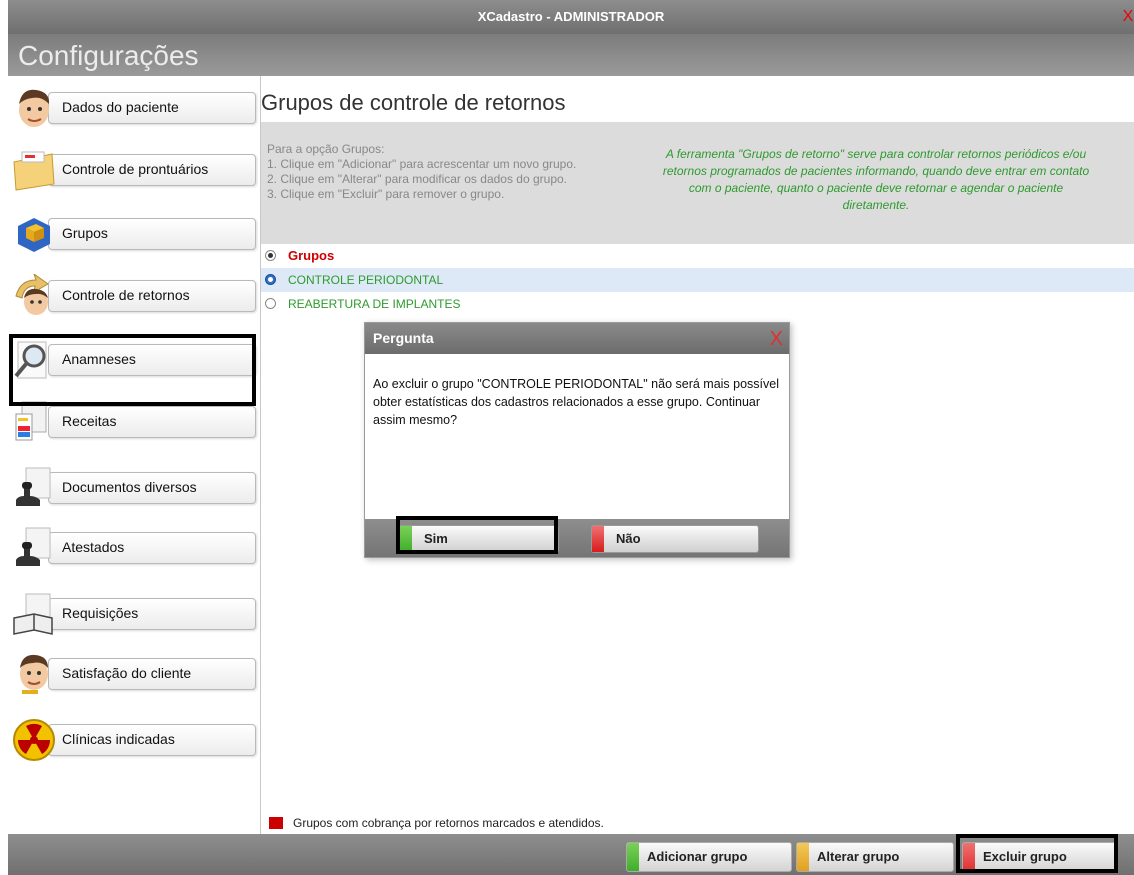 Image resolution: width=1134 pixels, height=875 pixels. I want to click on sidebar-item-label: Documentos diversos, so click(129, 487).